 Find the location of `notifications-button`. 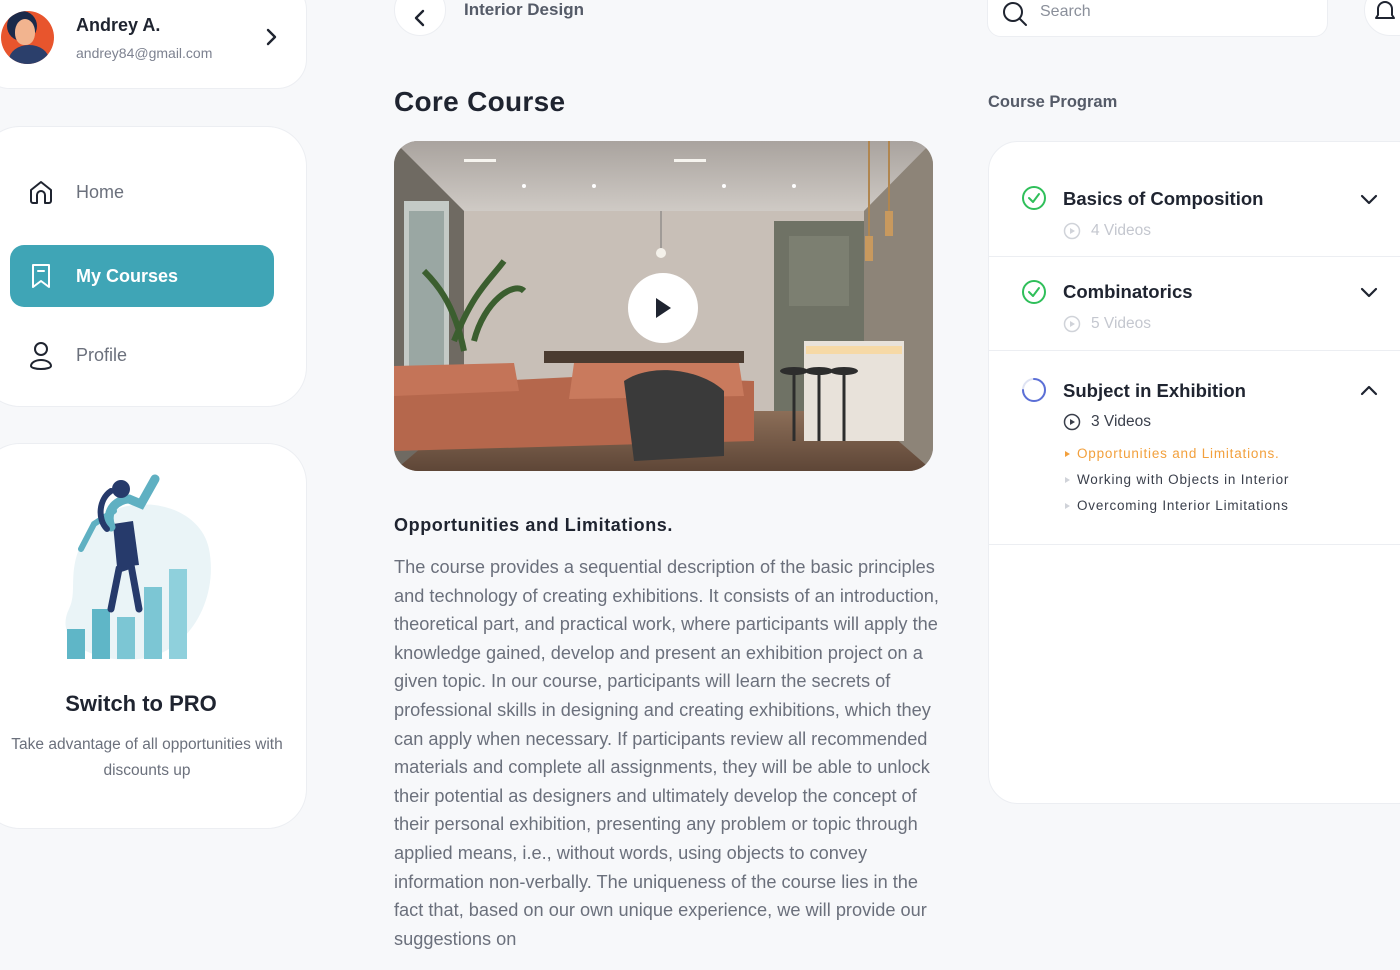

notifications-button is located at coordinates (1382, 18).